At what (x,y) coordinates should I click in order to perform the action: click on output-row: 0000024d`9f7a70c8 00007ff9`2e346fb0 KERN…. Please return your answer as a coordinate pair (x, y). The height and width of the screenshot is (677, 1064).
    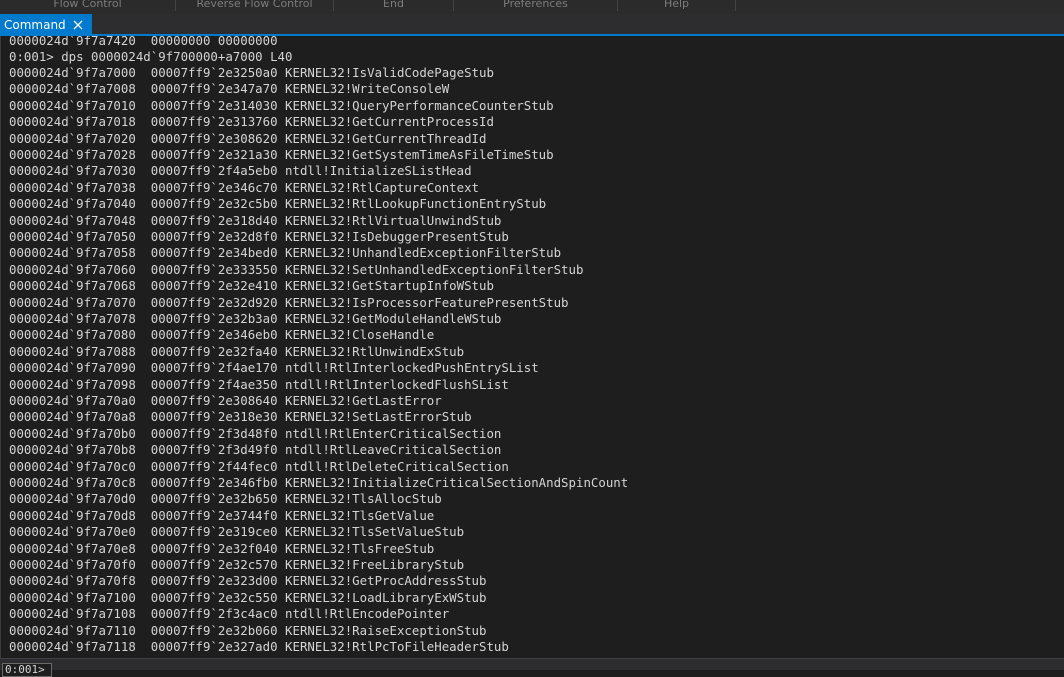
    Looking at the image, I should click on (318, 483).